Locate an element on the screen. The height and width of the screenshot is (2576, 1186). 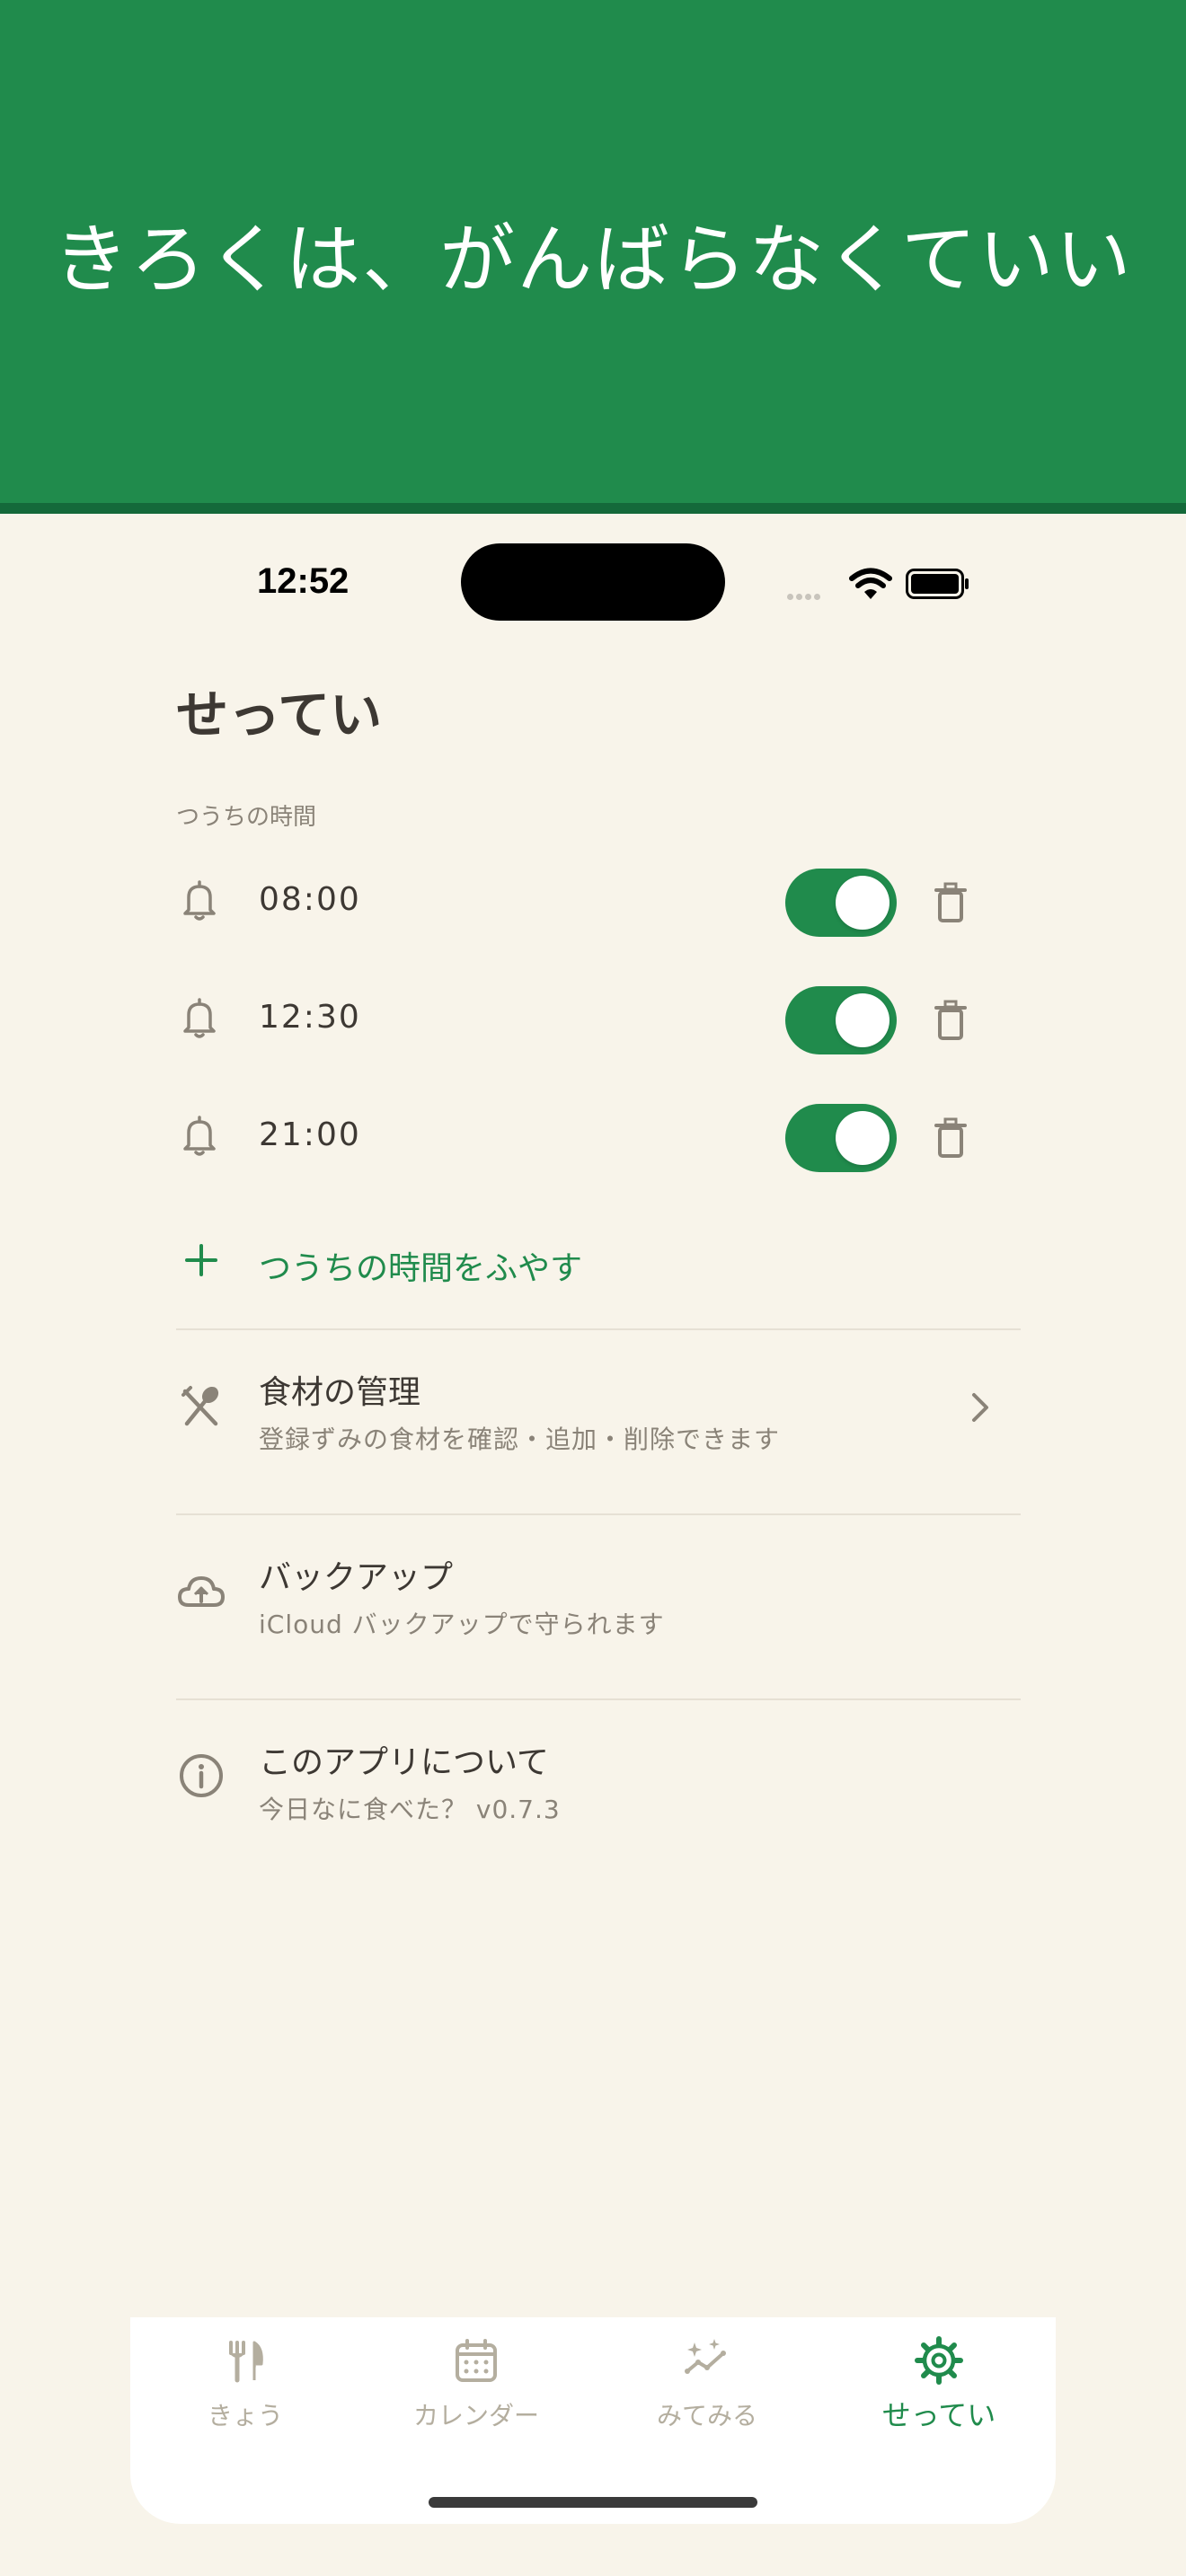
ingredients-title: 食材の管理 is located at coordinates (340, 1392).